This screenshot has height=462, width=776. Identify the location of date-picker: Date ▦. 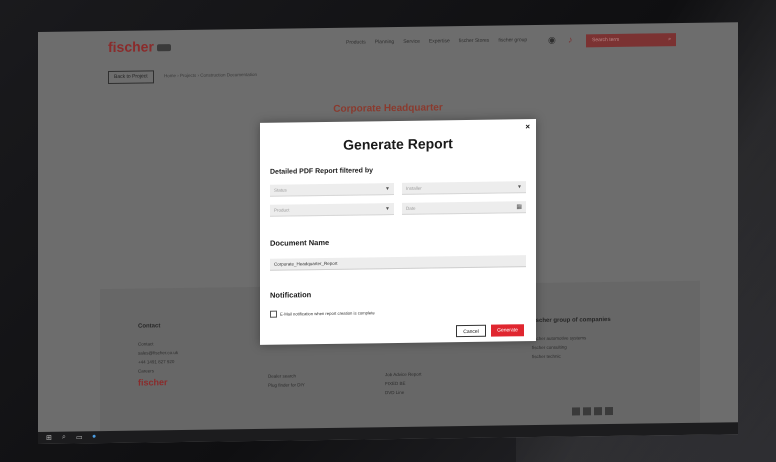
(464, 208).